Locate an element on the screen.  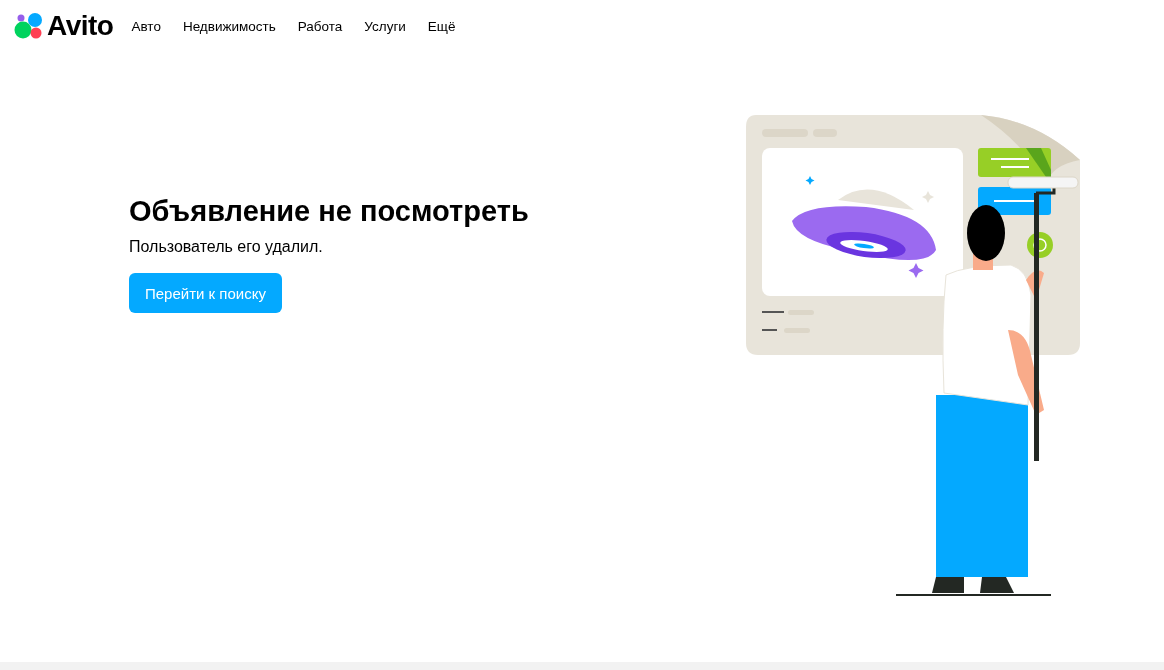
nav-link: Работа is located at coordinates (320, 26).